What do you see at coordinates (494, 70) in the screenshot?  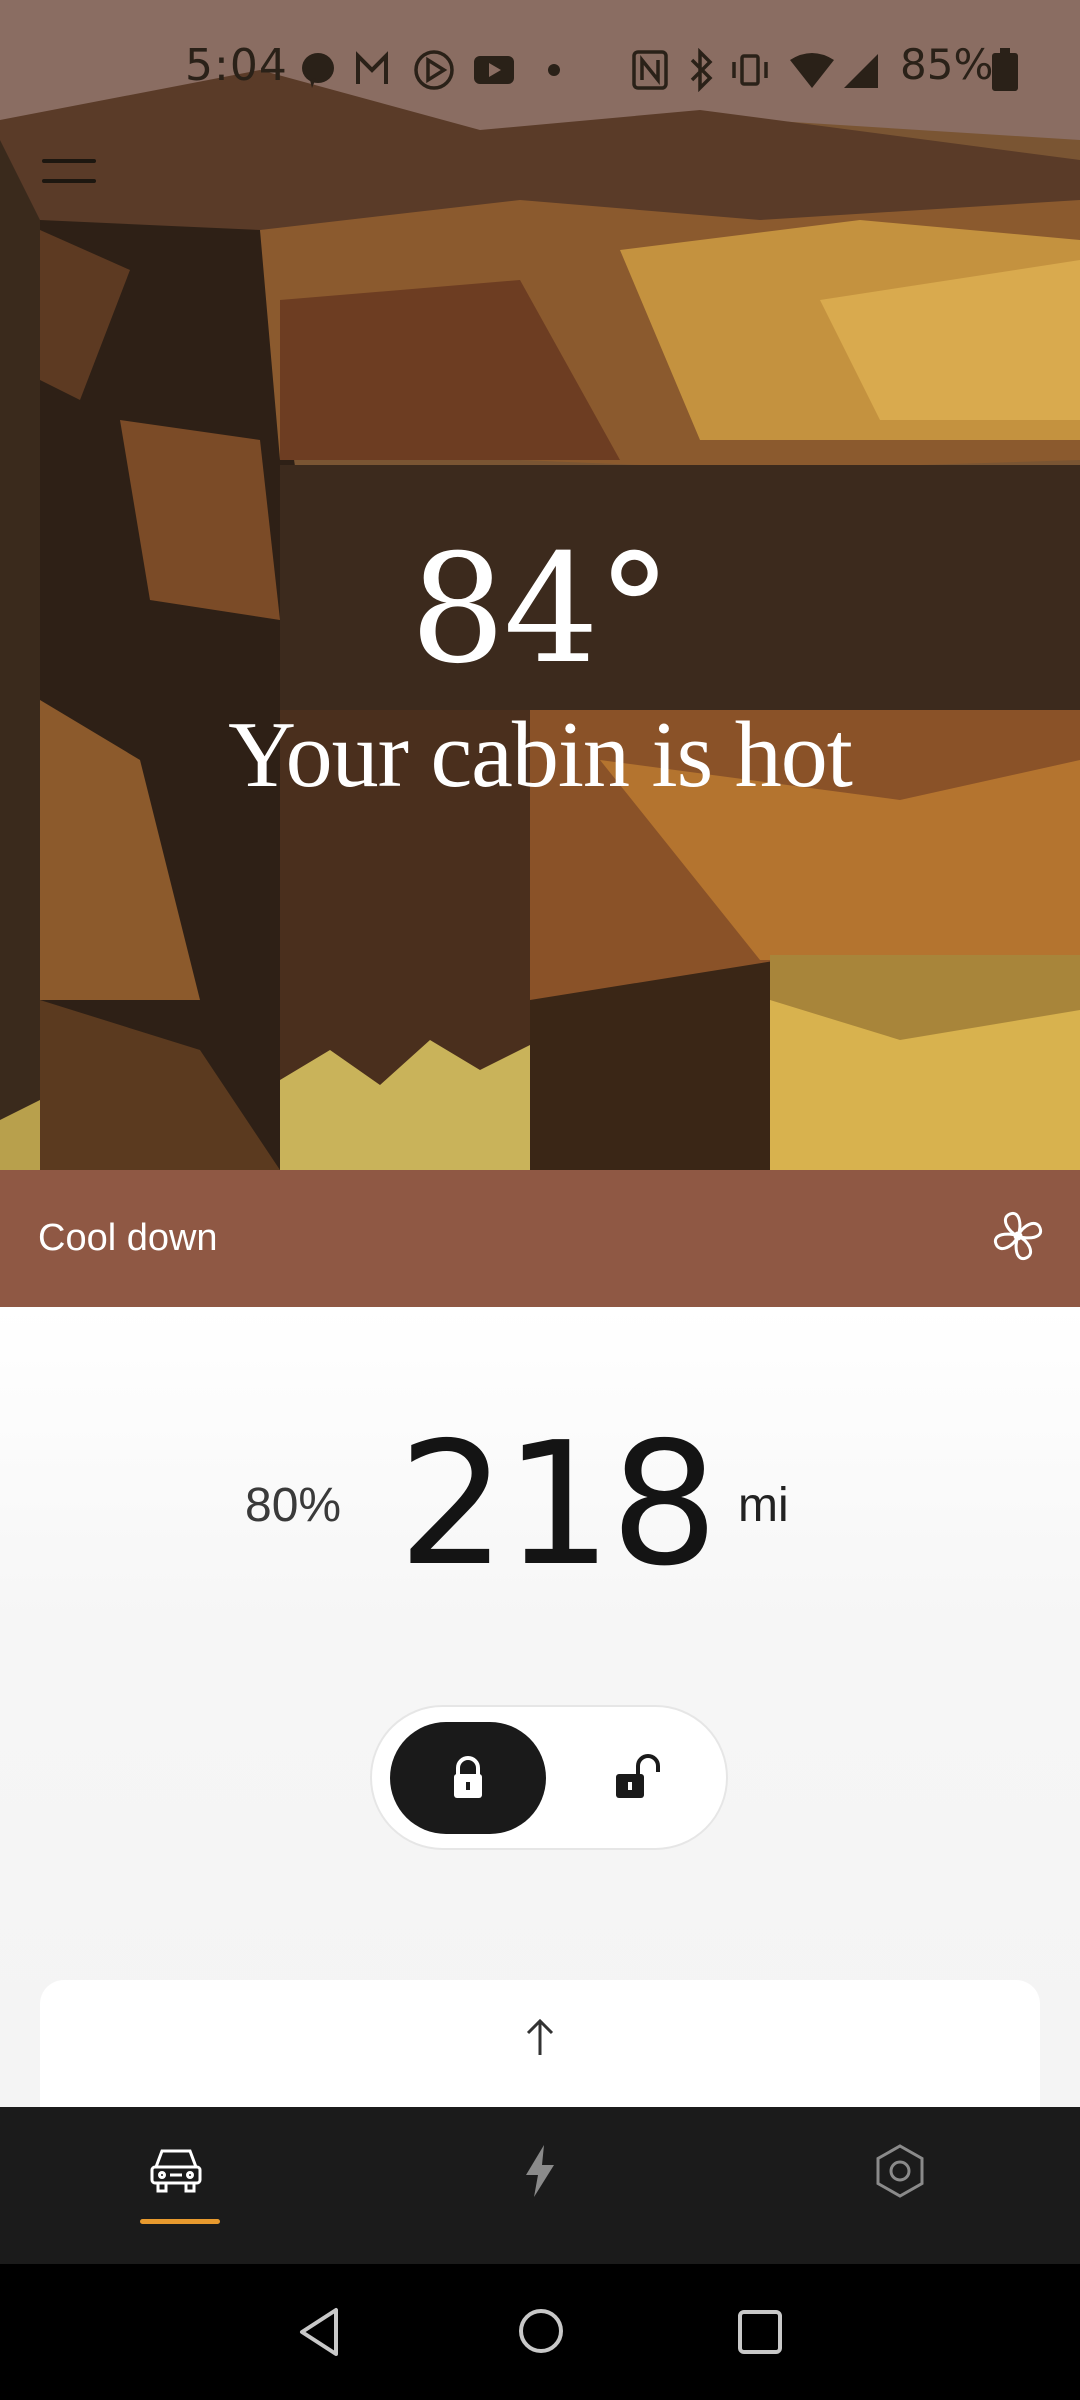 I see `youtube-icon` at bounding box center [494, 70].